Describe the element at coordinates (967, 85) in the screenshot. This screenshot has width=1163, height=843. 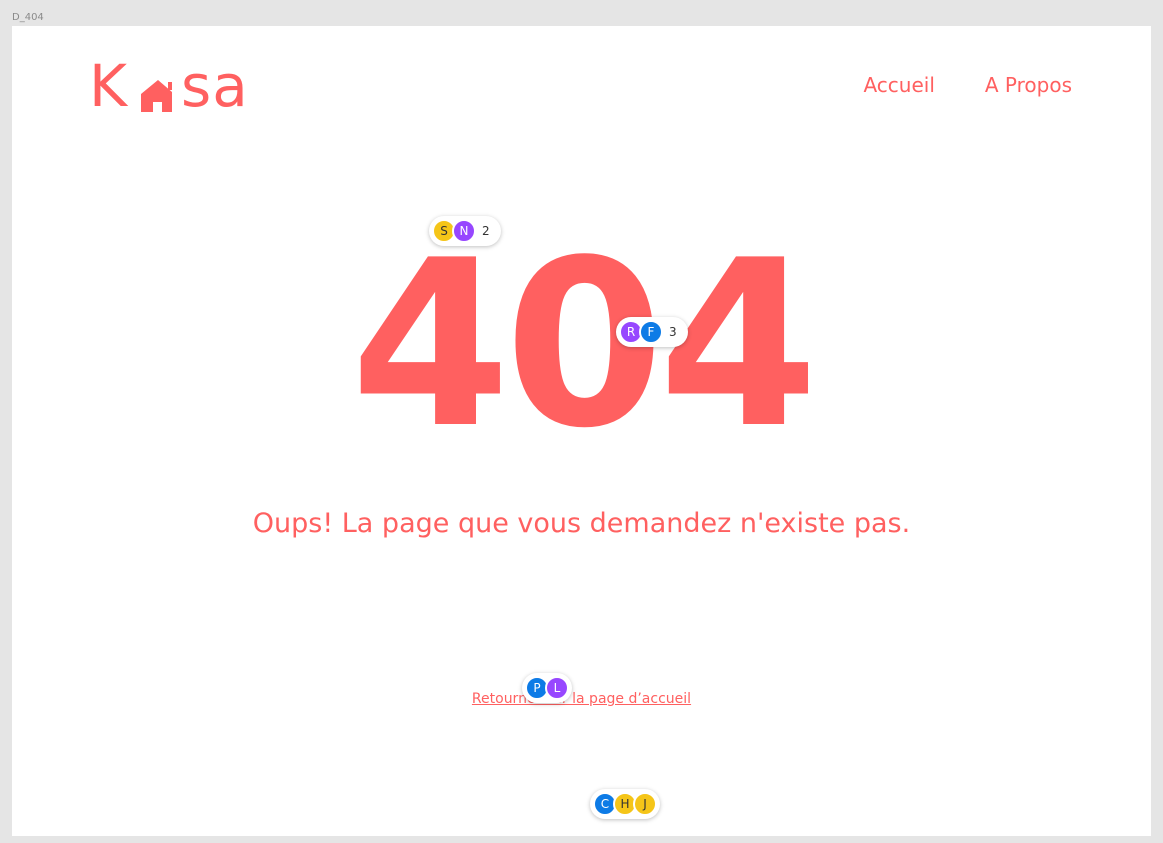
I see `main-nav: Accueil A Propos` at that location.